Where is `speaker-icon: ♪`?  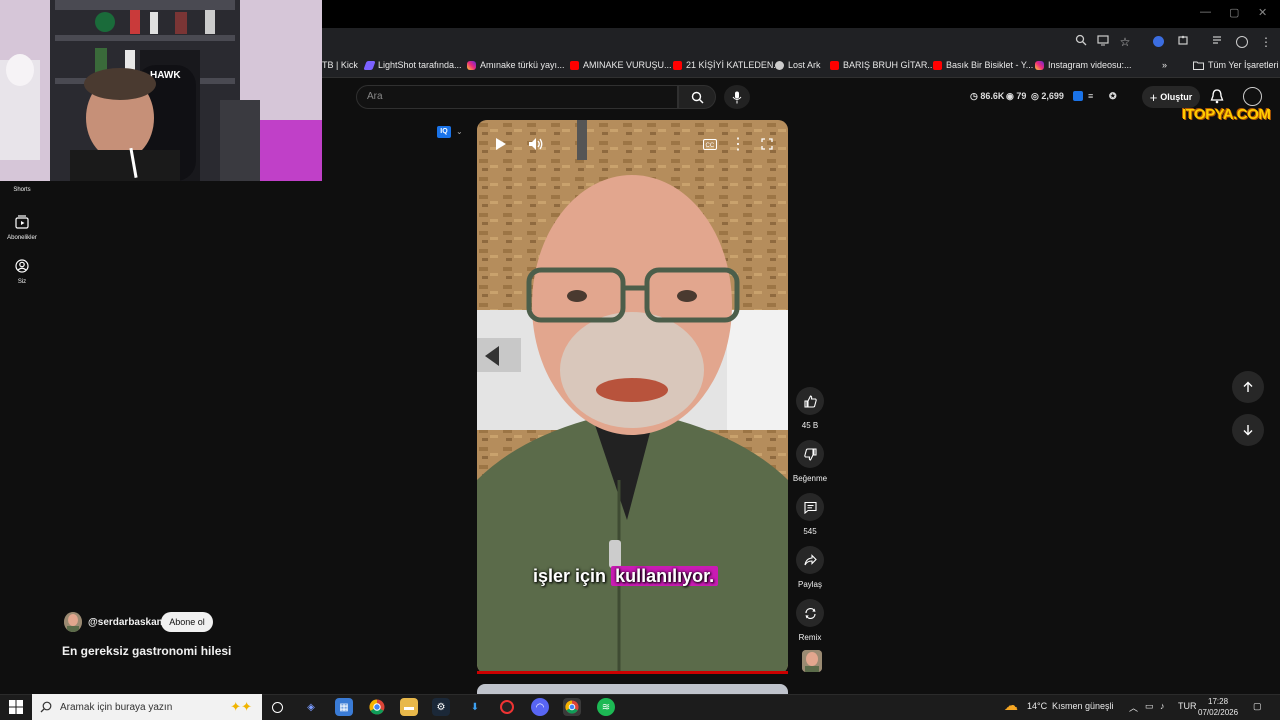
speaker-icon: ♪ is located at coordinates (1162, 706).